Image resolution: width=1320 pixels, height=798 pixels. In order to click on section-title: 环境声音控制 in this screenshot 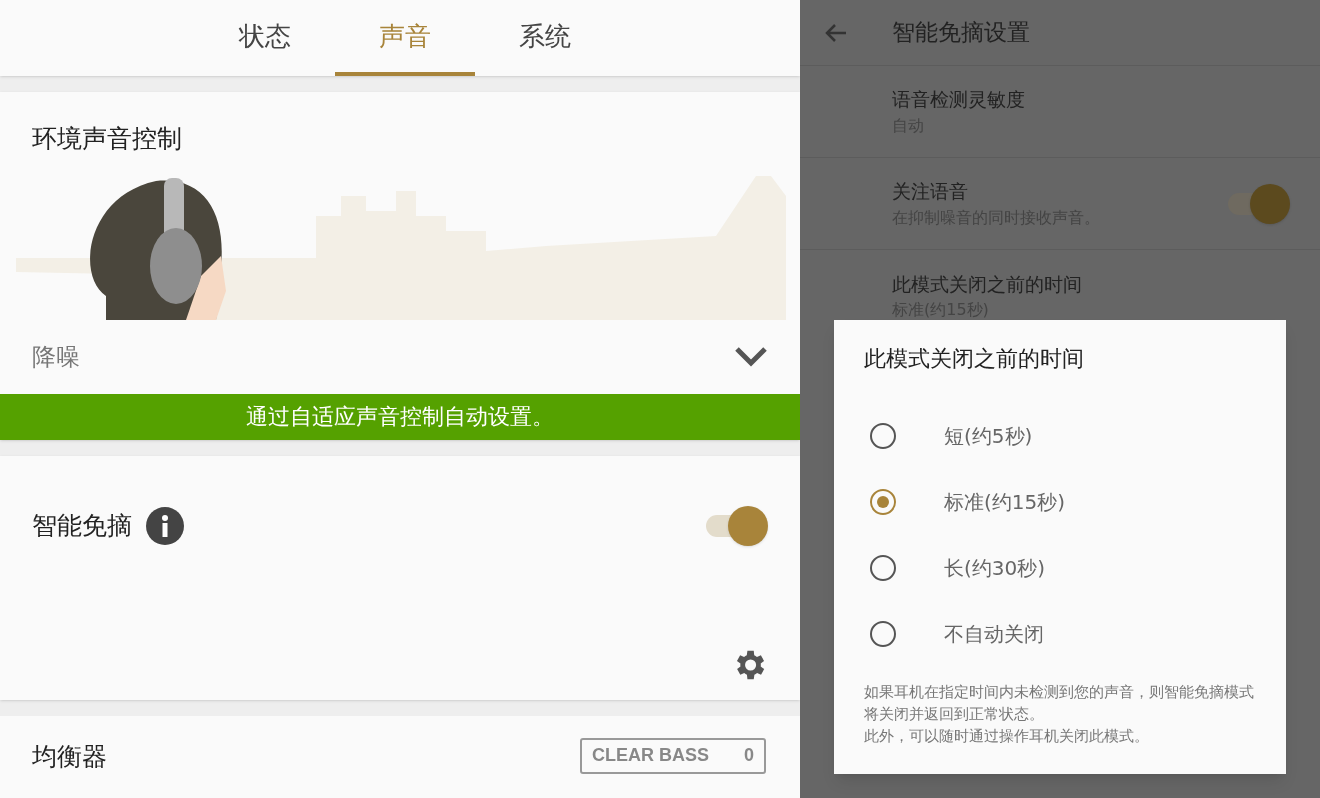, I will do `click(107, 139)`.